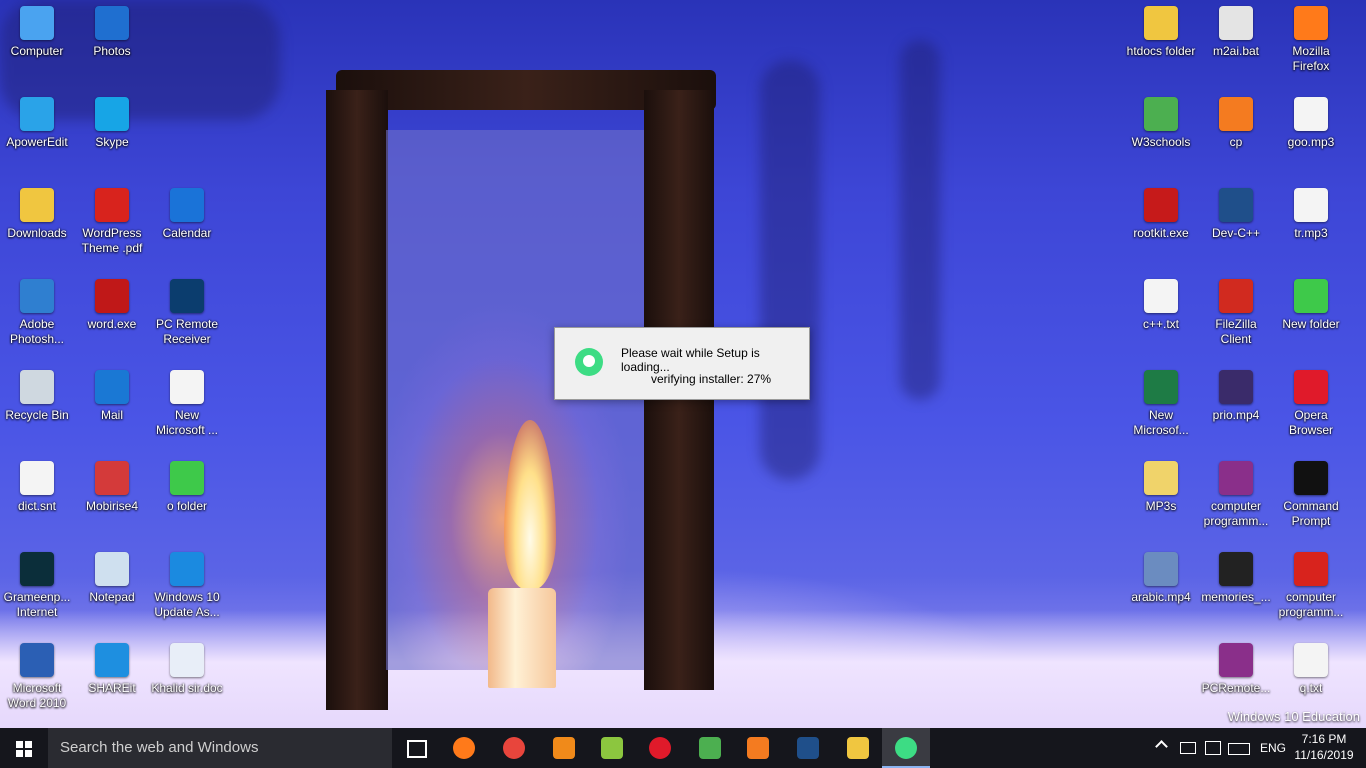 The height and width of the screenshot is (768, 1366). I want to click on desktop-icon: WordPress Theme .pdf, so click(112, 219).